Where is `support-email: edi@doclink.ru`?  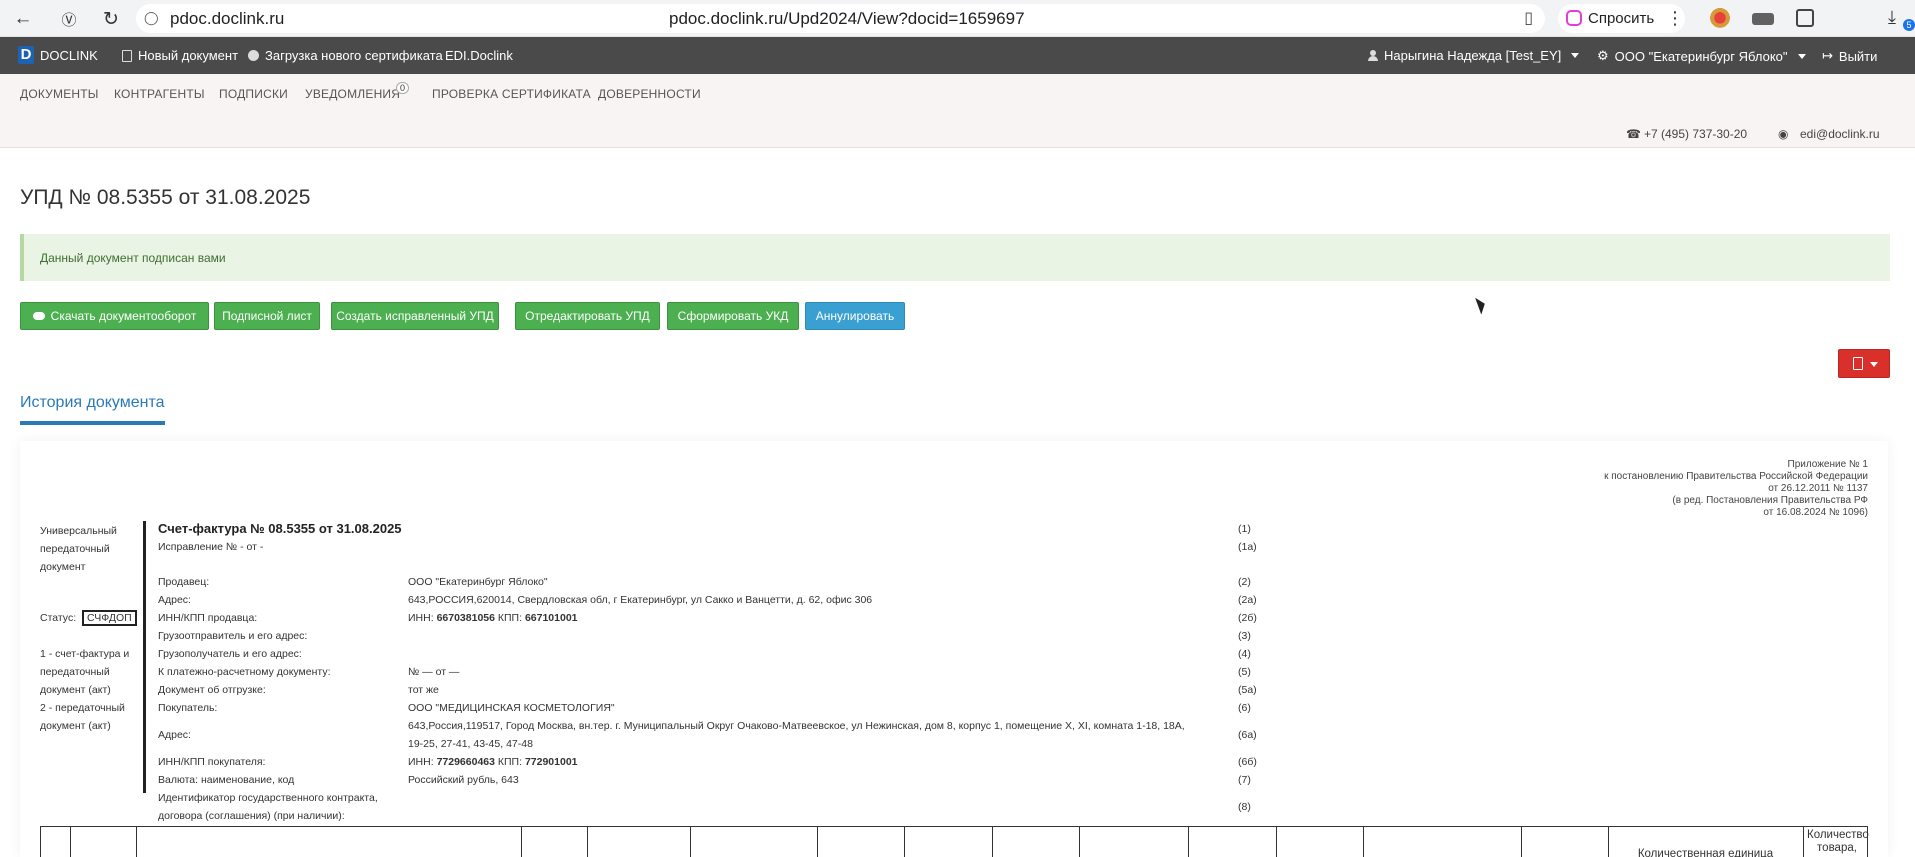 support-email: edi@doclink.ru is located at coordinates (1840, 134).